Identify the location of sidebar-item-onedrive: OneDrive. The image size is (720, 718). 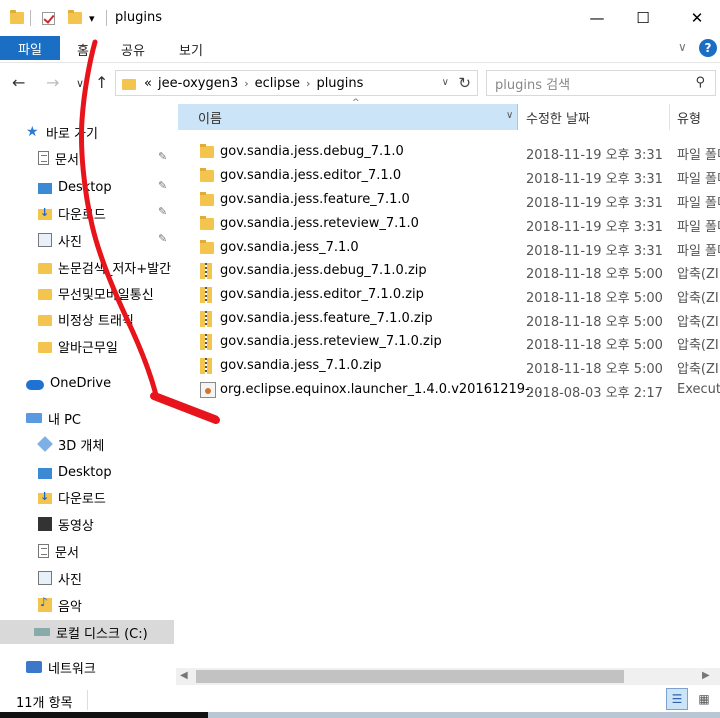
(88, 383).